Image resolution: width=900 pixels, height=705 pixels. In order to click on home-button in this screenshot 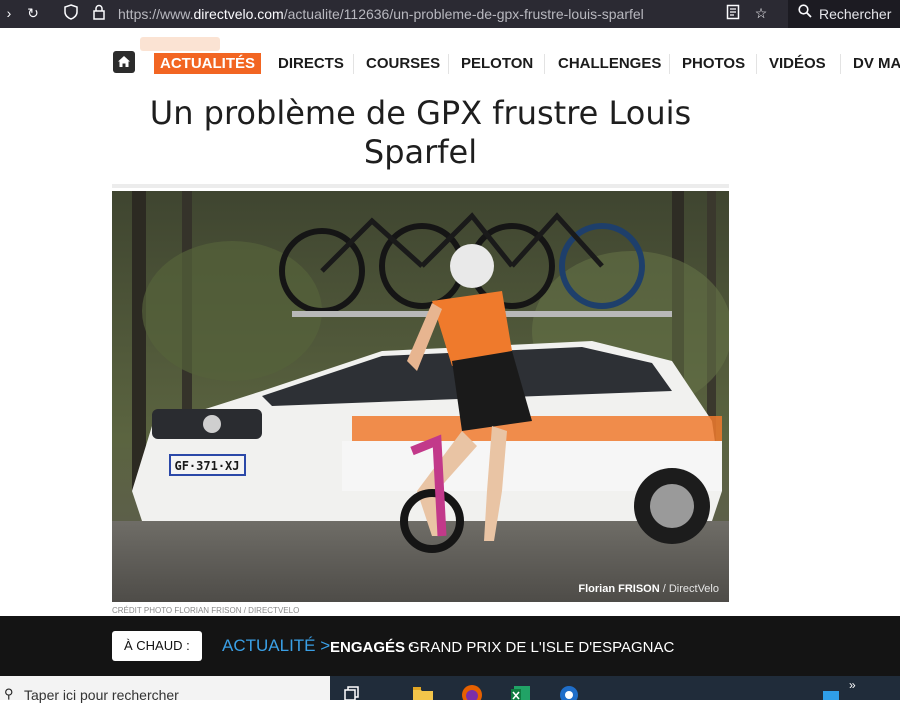, I will do `click(124, 62)`.